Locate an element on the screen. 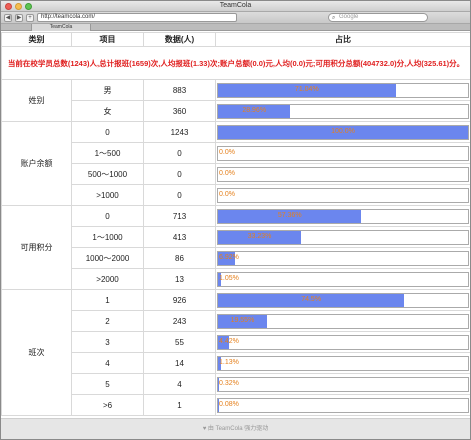 Image resolution: width=471 pixels, height=440 pixels. percent-cell: 4.42% is located at coordinates (342, 342).